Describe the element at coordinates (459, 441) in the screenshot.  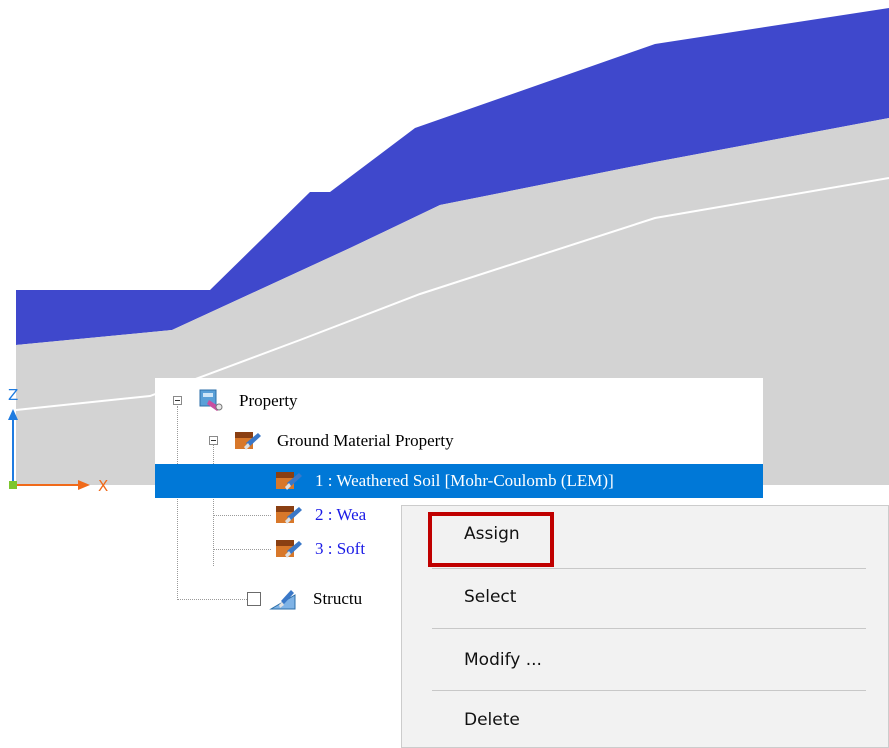
I see `tree-node-ground-material-property: Ground Material Property` at that location.